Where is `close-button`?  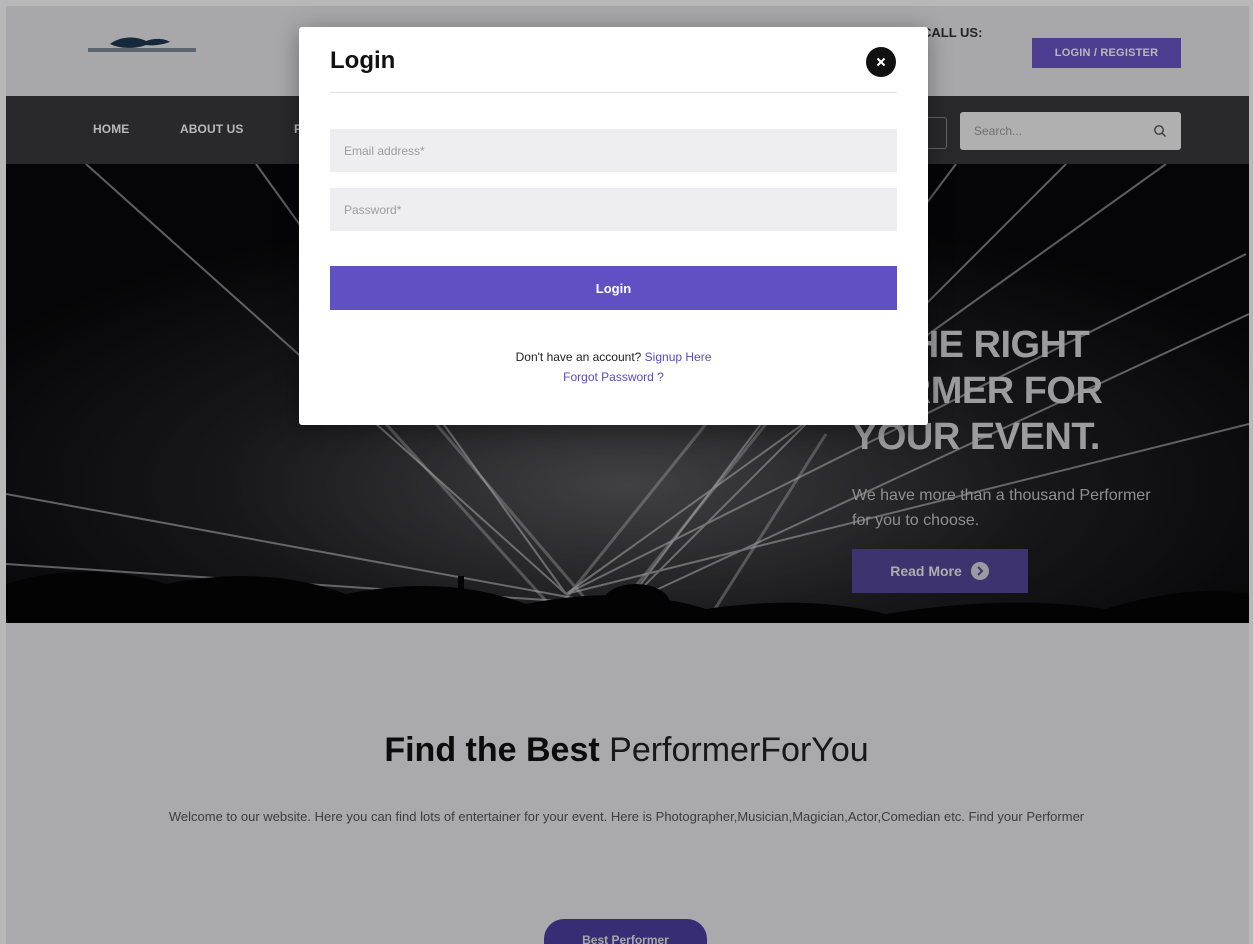 close-button is located at coordinates (881, 62).